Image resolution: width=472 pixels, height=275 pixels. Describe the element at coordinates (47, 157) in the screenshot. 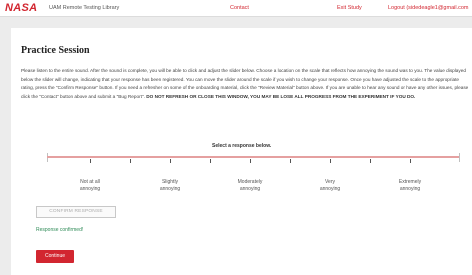

I see `slider-start-edge` at that location.